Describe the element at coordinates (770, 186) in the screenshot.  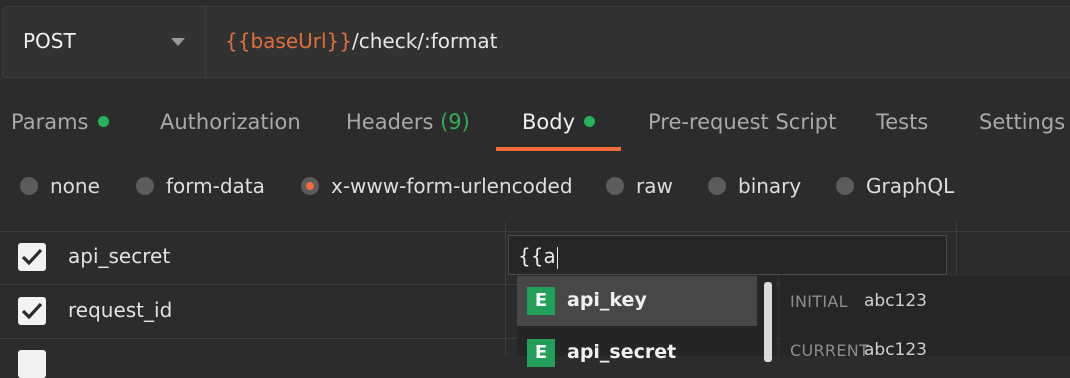
I see `radio-binary-label: binary` at that location.